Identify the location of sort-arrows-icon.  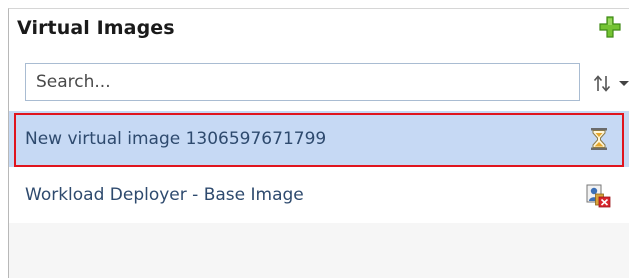
(602, 83).